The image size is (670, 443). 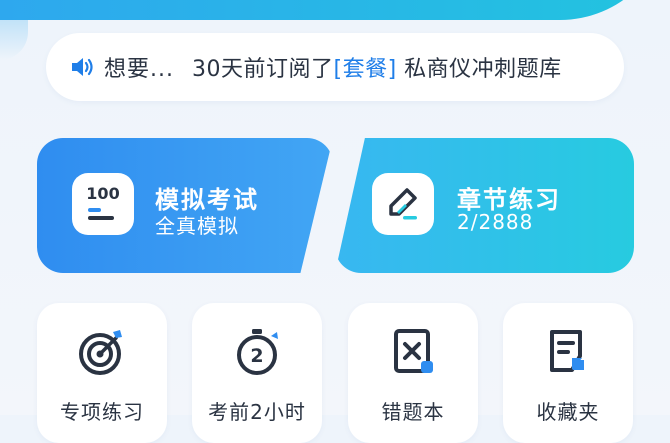 What do you see at coordinates (256, 356) in the screenshot?
I see `stopwatch-icon-text: 2` at bounding box center [256, 356].